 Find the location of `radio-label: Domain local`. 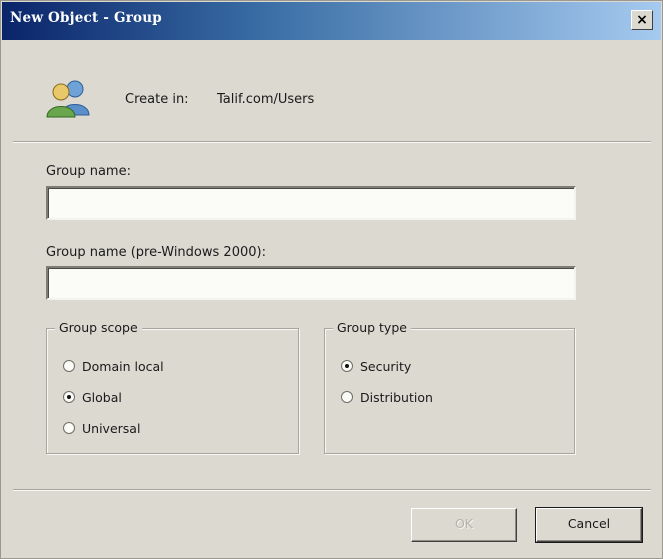

radio-label: Domain local is located at coordinates (123, 366).